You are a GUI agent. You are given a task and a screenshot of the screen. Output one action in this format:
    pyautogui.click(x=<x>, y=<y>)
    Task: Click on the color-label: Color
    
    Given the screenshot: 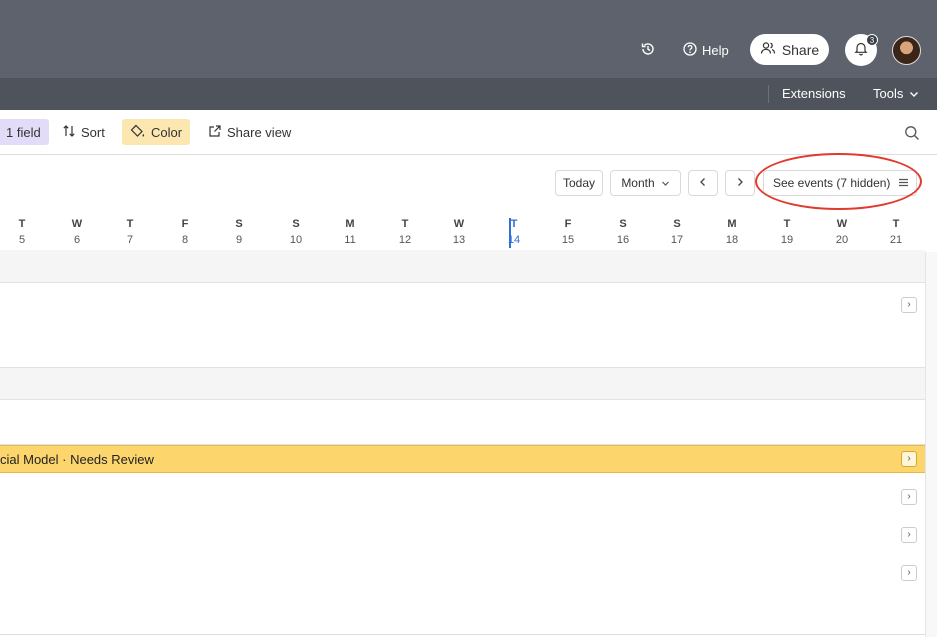 What is the action you would take?
    pyautogui.click(x=167, y=132)
    